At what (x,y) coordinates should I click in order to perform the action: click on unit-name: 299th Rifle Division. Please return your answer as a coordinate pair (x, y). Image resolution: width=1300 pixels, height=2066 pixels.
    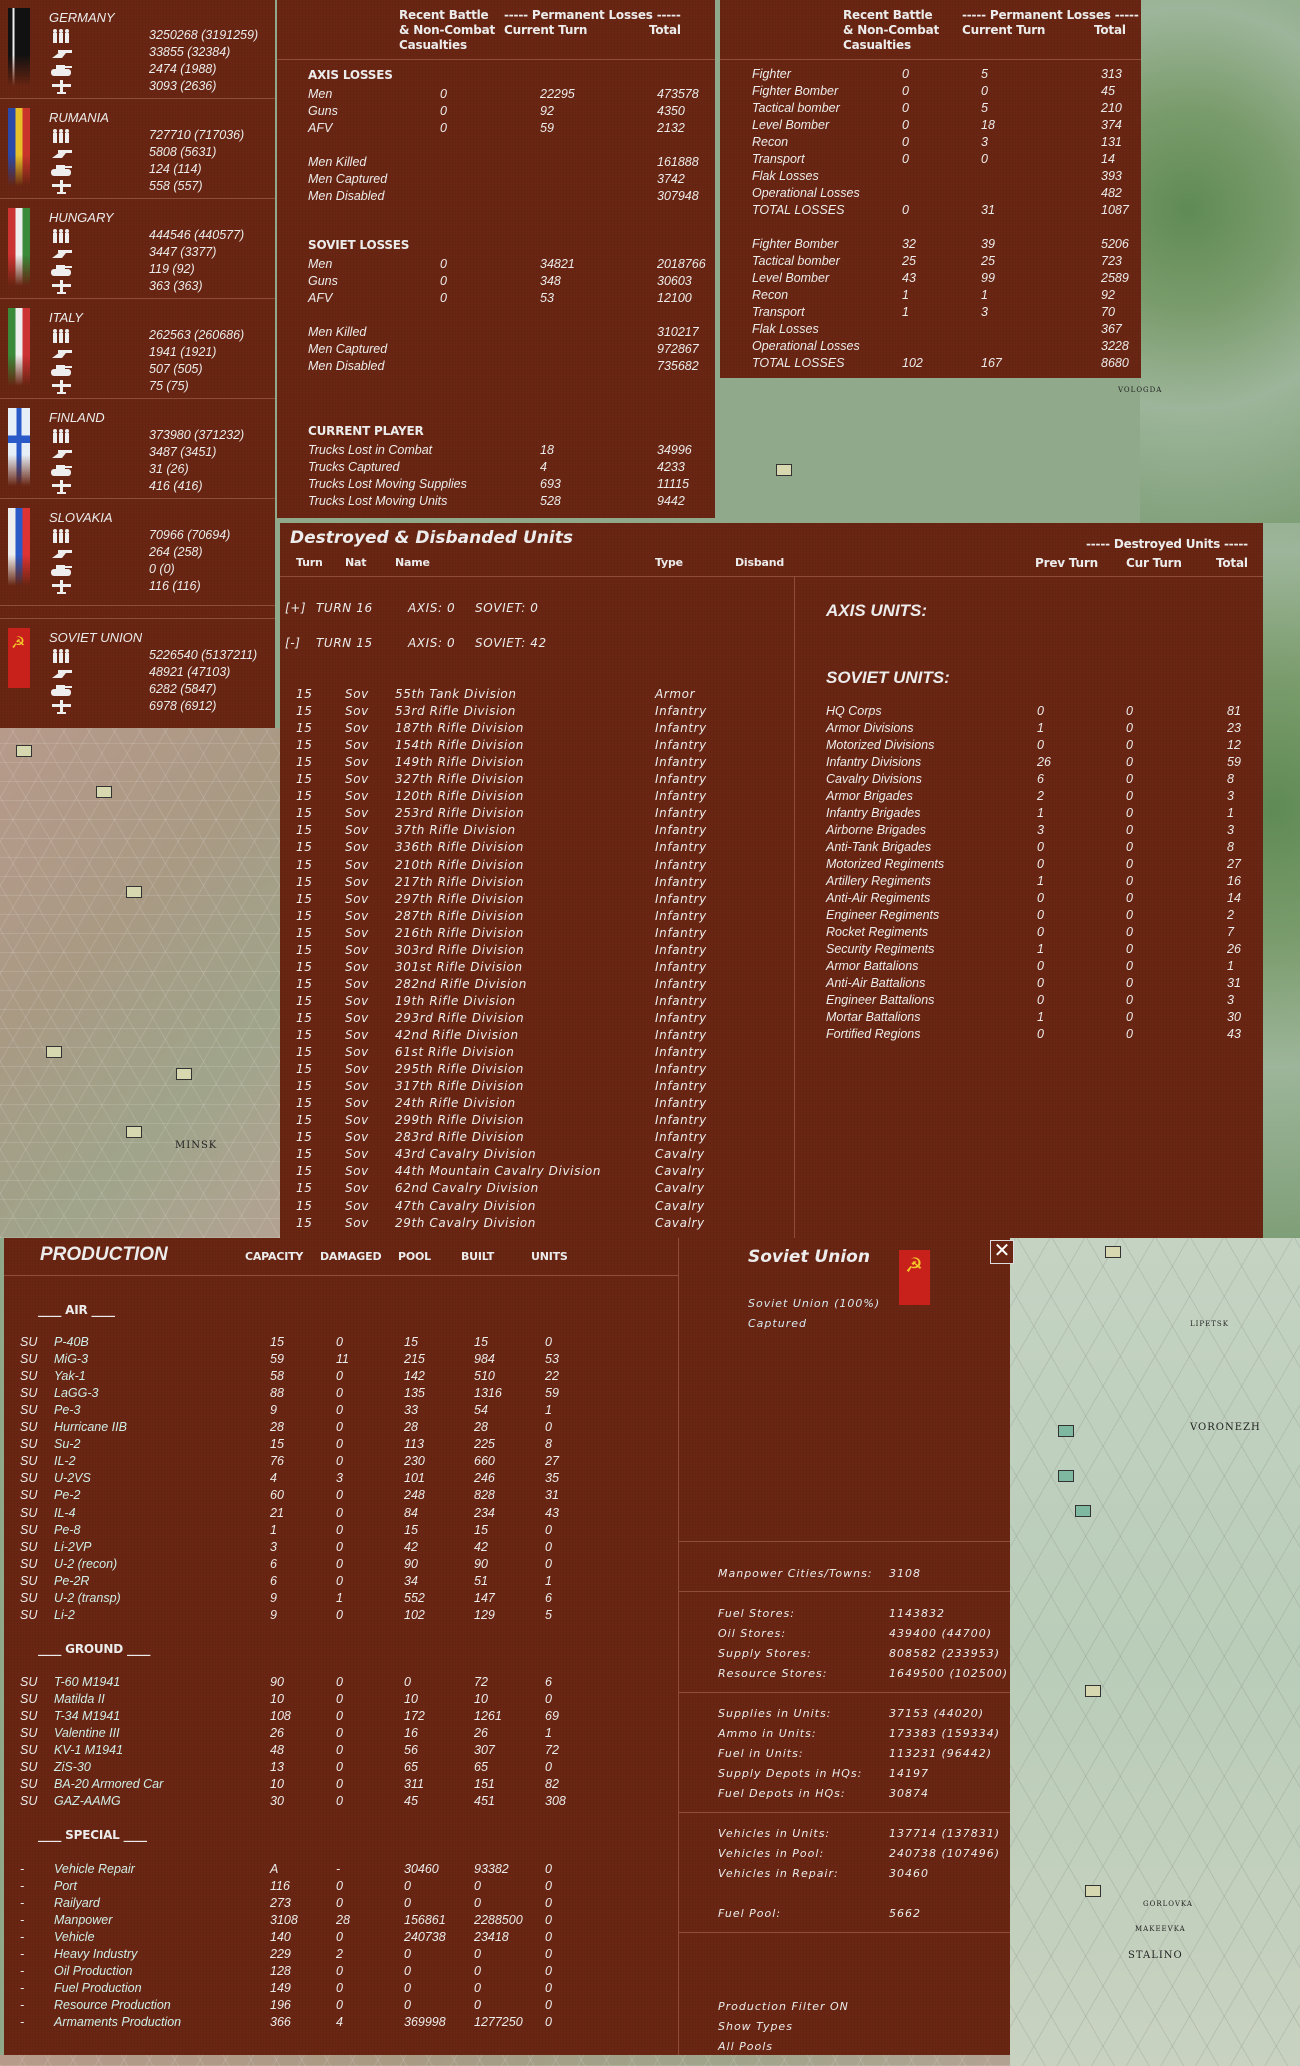
    Looking at the image, I should click on (459, 1120).